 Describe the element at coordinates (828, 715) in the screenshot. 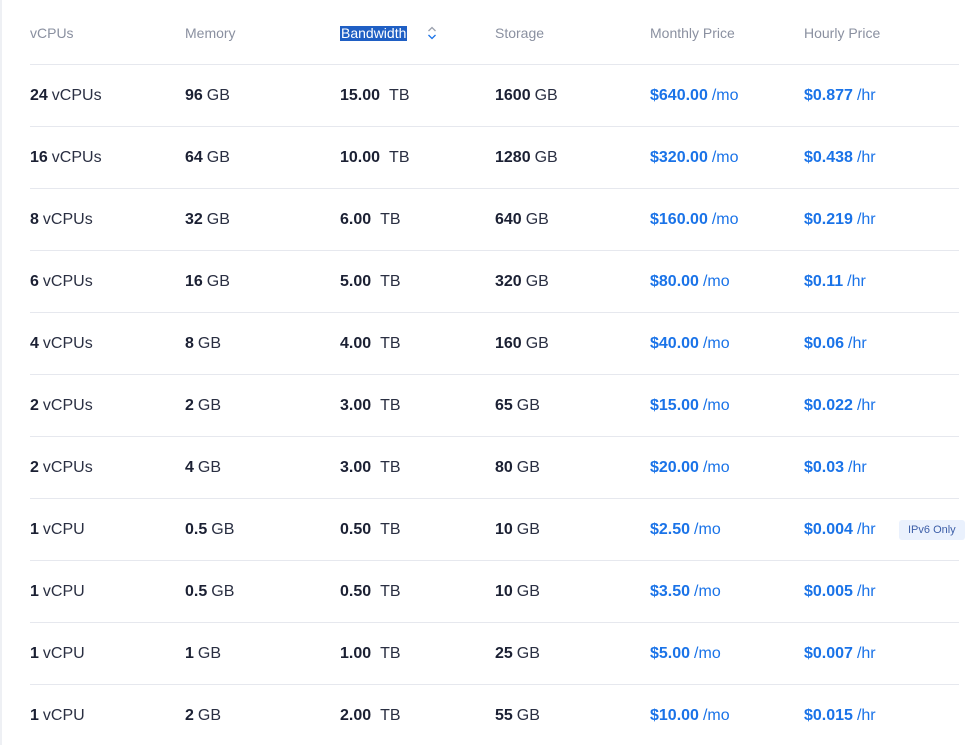

I see `hourly-price: $0.015` at that location.